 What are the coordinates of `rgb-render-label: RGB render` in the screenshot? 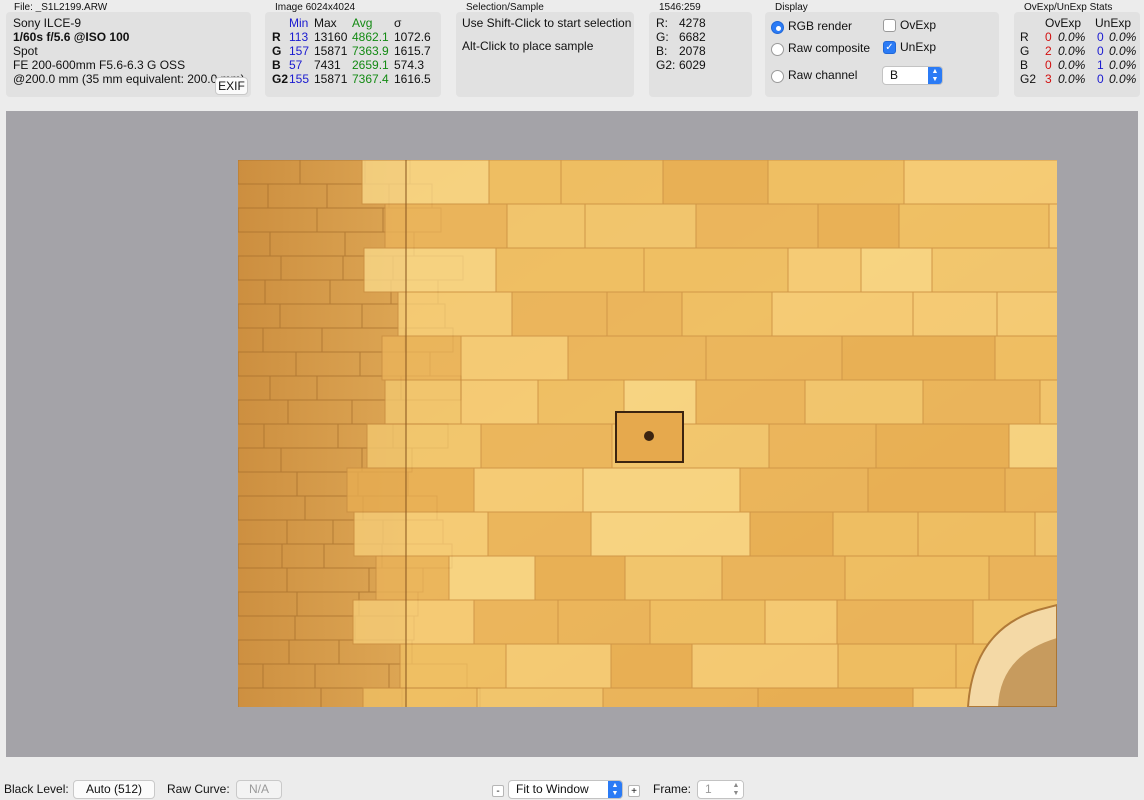 It's located at (820, 26).